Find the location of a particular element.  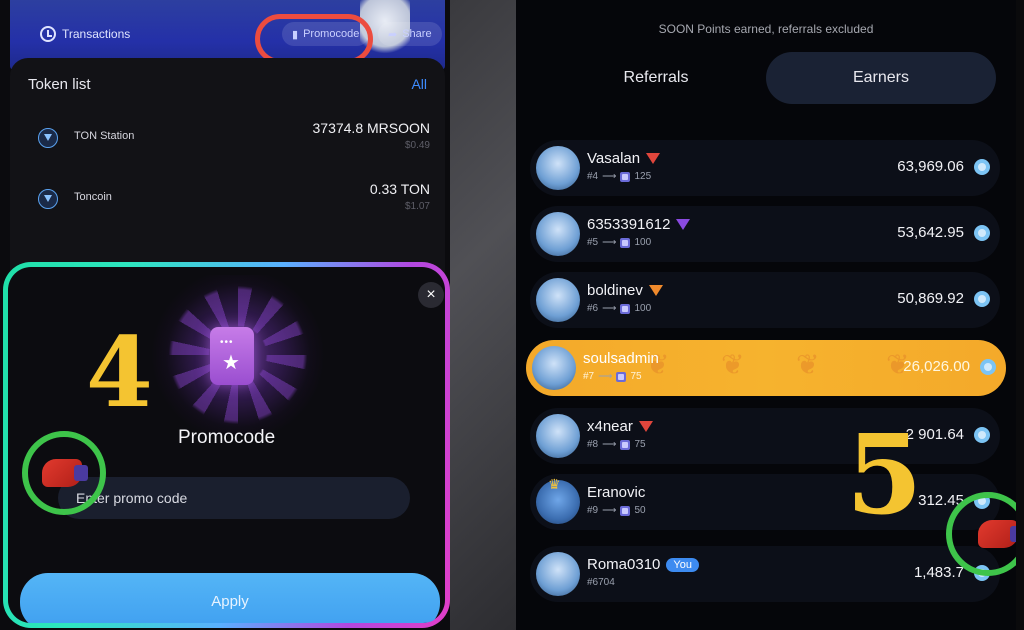

apply-button: Apply is located at coordinates (230, 598).